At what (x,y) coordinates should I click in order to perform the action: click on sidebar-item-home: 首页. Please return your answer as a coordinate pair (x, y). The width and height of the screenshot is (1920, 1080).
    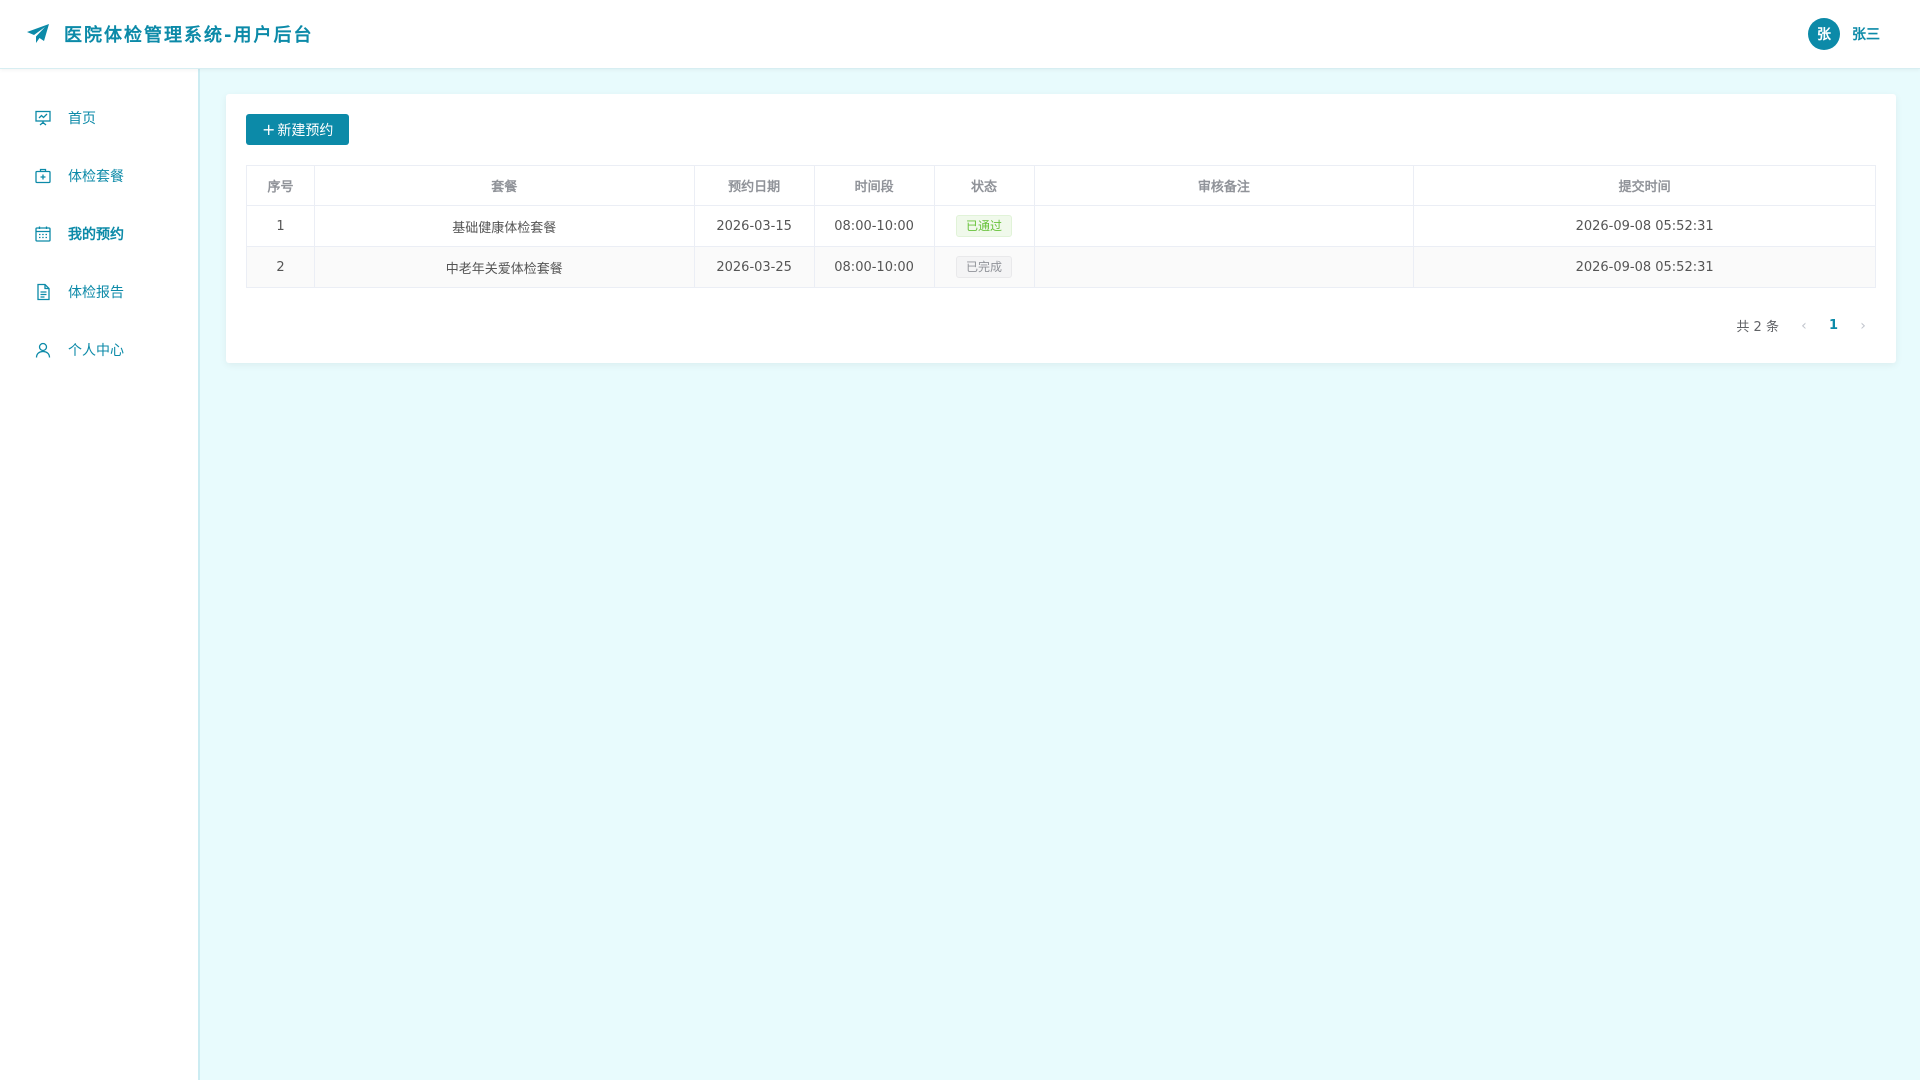
    Looking at the image, I should click on (99, 118).